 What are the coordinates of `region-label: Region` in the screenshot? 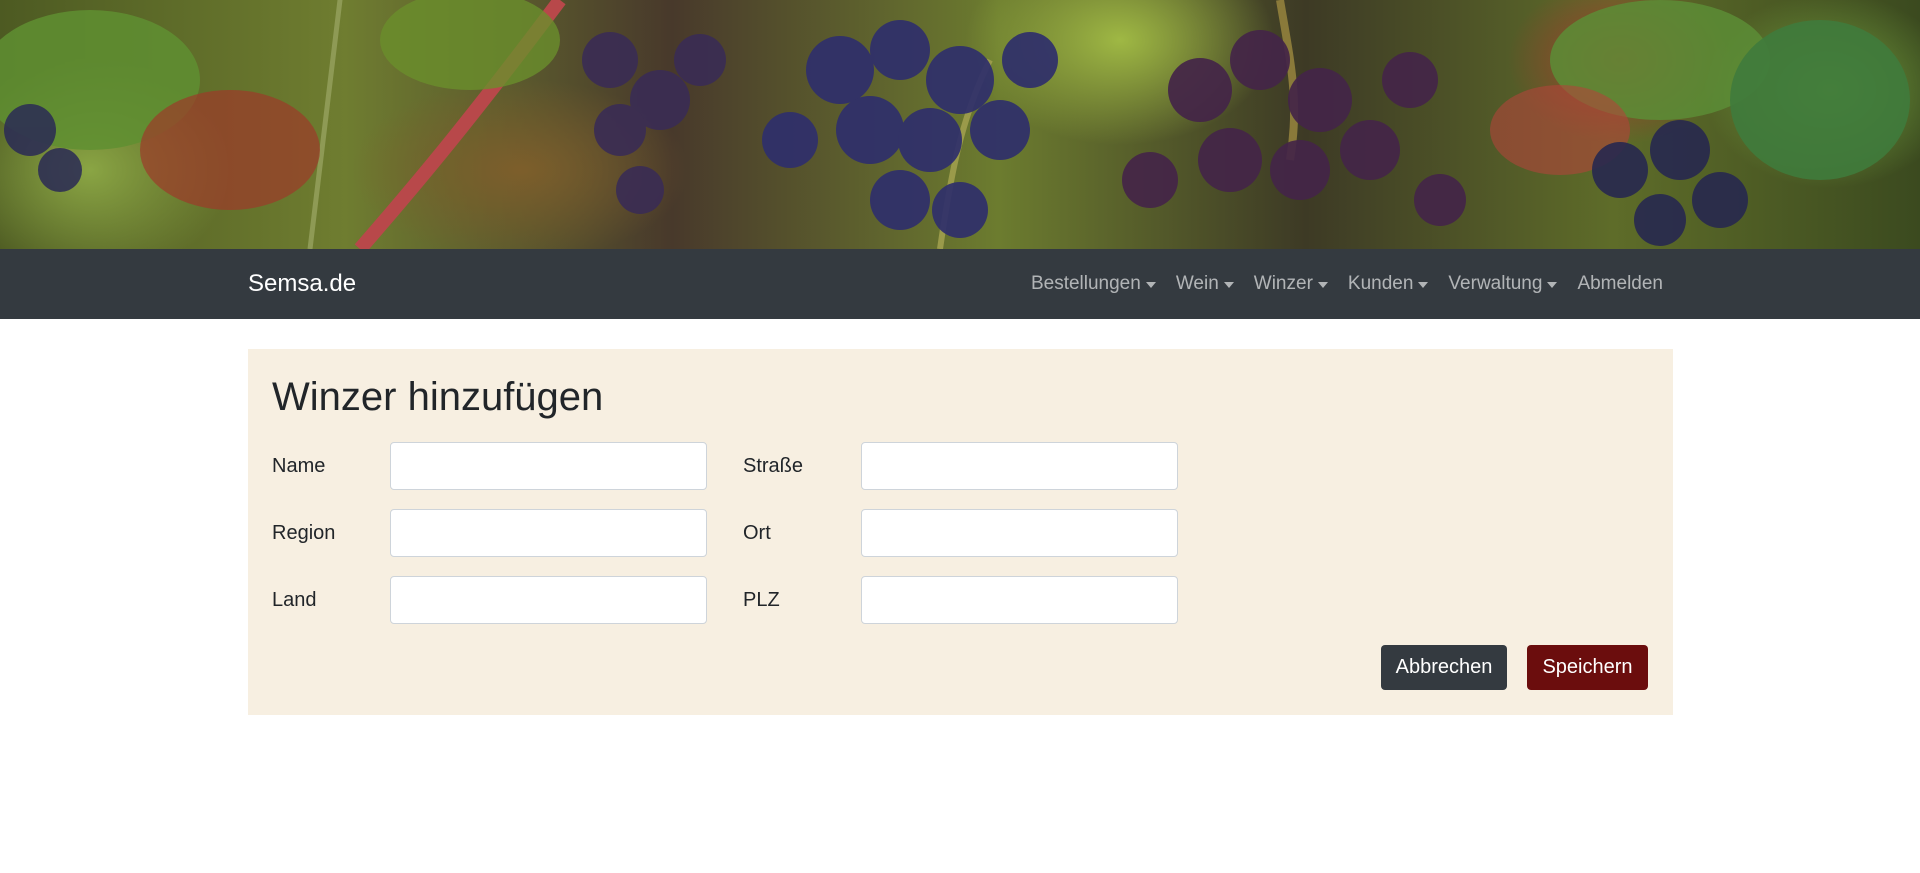 It's located at (304, 533).